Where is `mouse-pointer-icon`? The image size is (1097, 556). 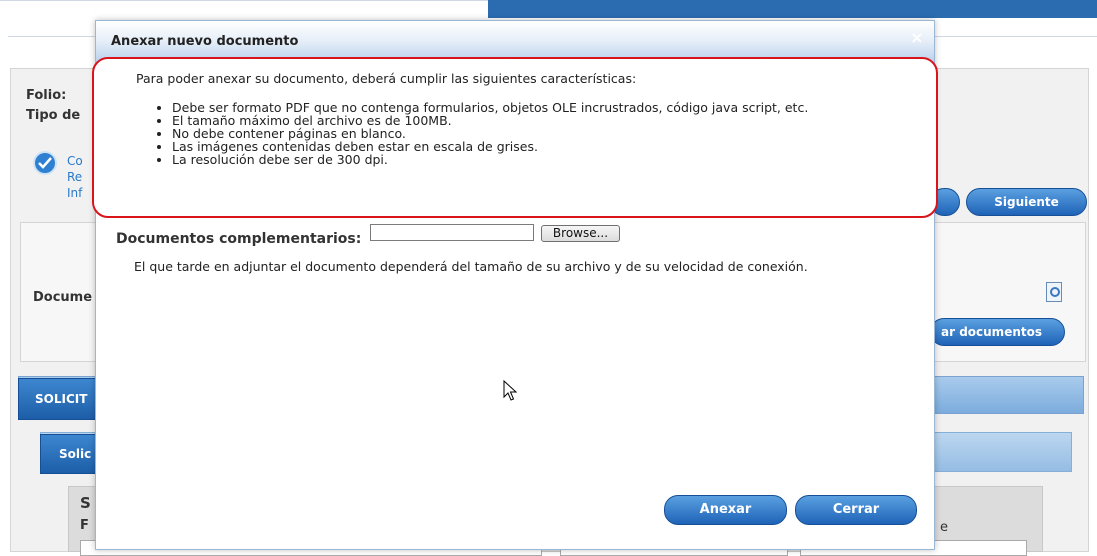
mouse-pointer-icon is located at coordinates (510, 392).